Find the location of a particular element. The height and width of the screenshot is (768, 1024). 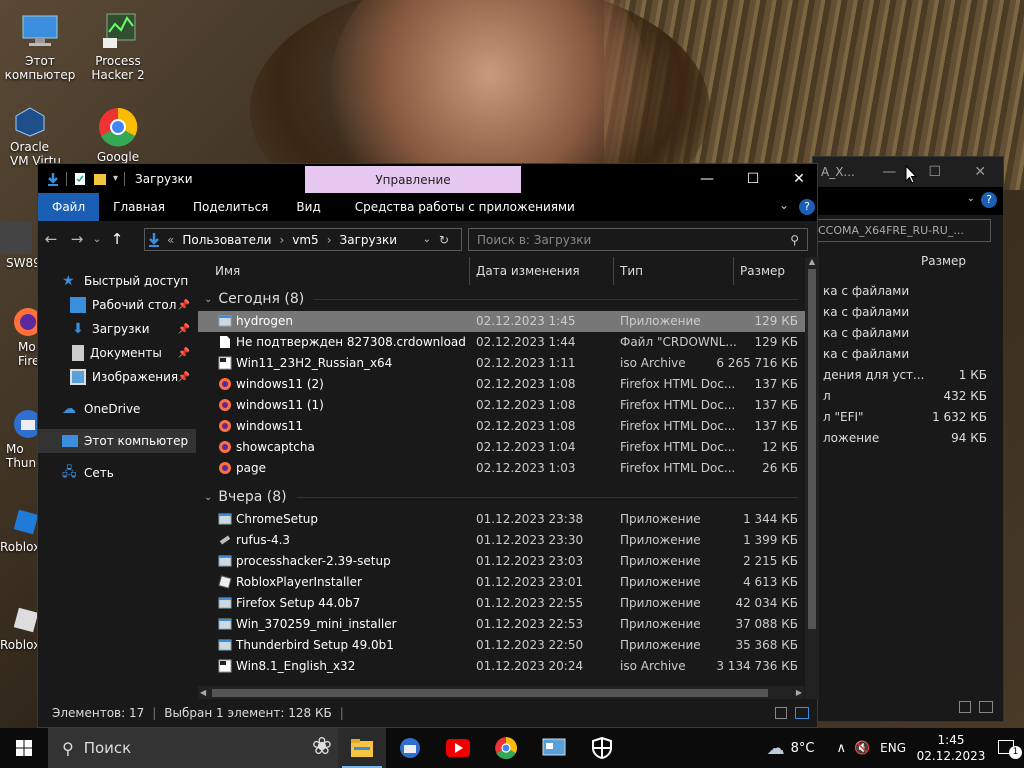

tab-manage: Управление is located at coordinates (413, 179).